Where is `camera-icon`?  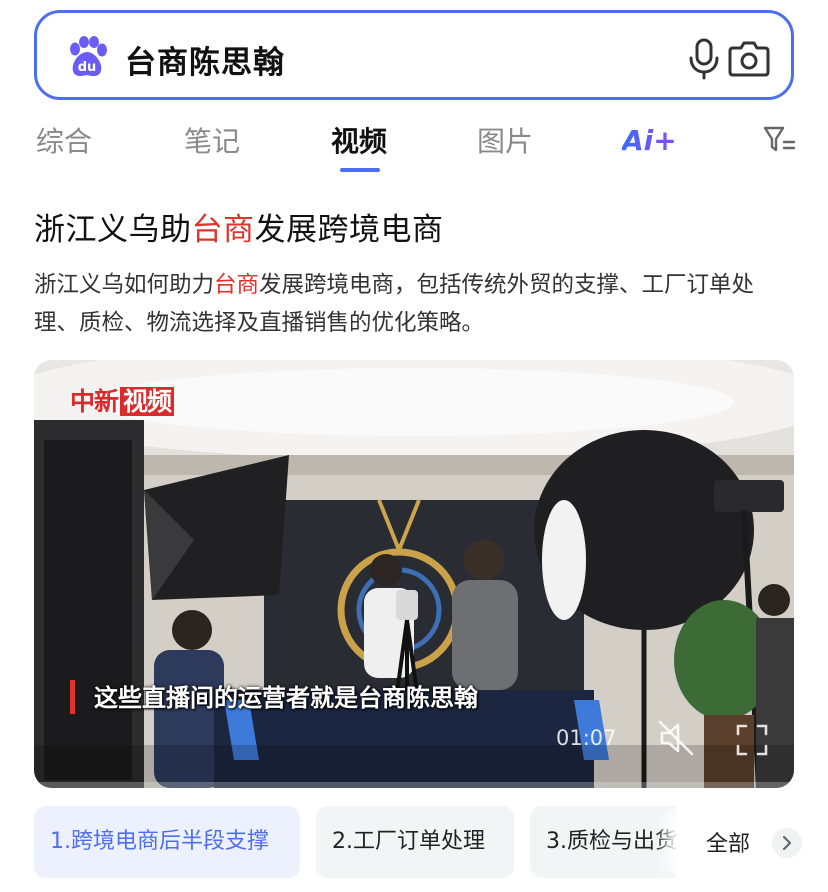 camera-icon is located at coordinates (749, 58).